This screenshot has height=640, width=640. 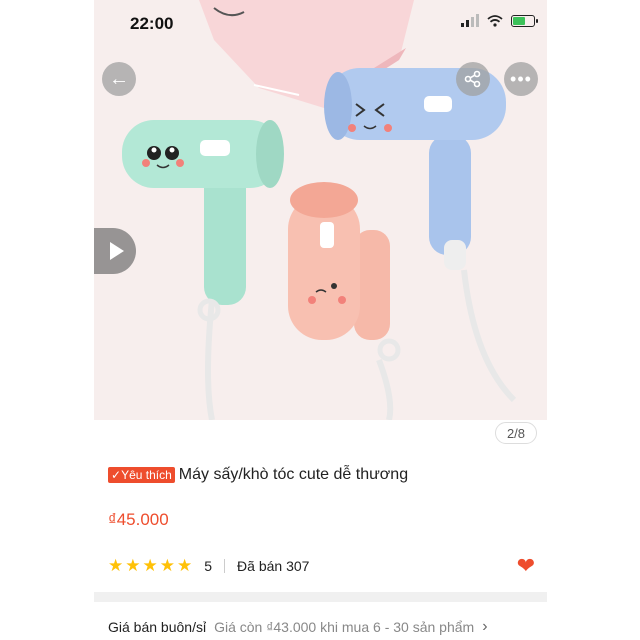 I want to click on signal-icon, so click(x=470, y=20).